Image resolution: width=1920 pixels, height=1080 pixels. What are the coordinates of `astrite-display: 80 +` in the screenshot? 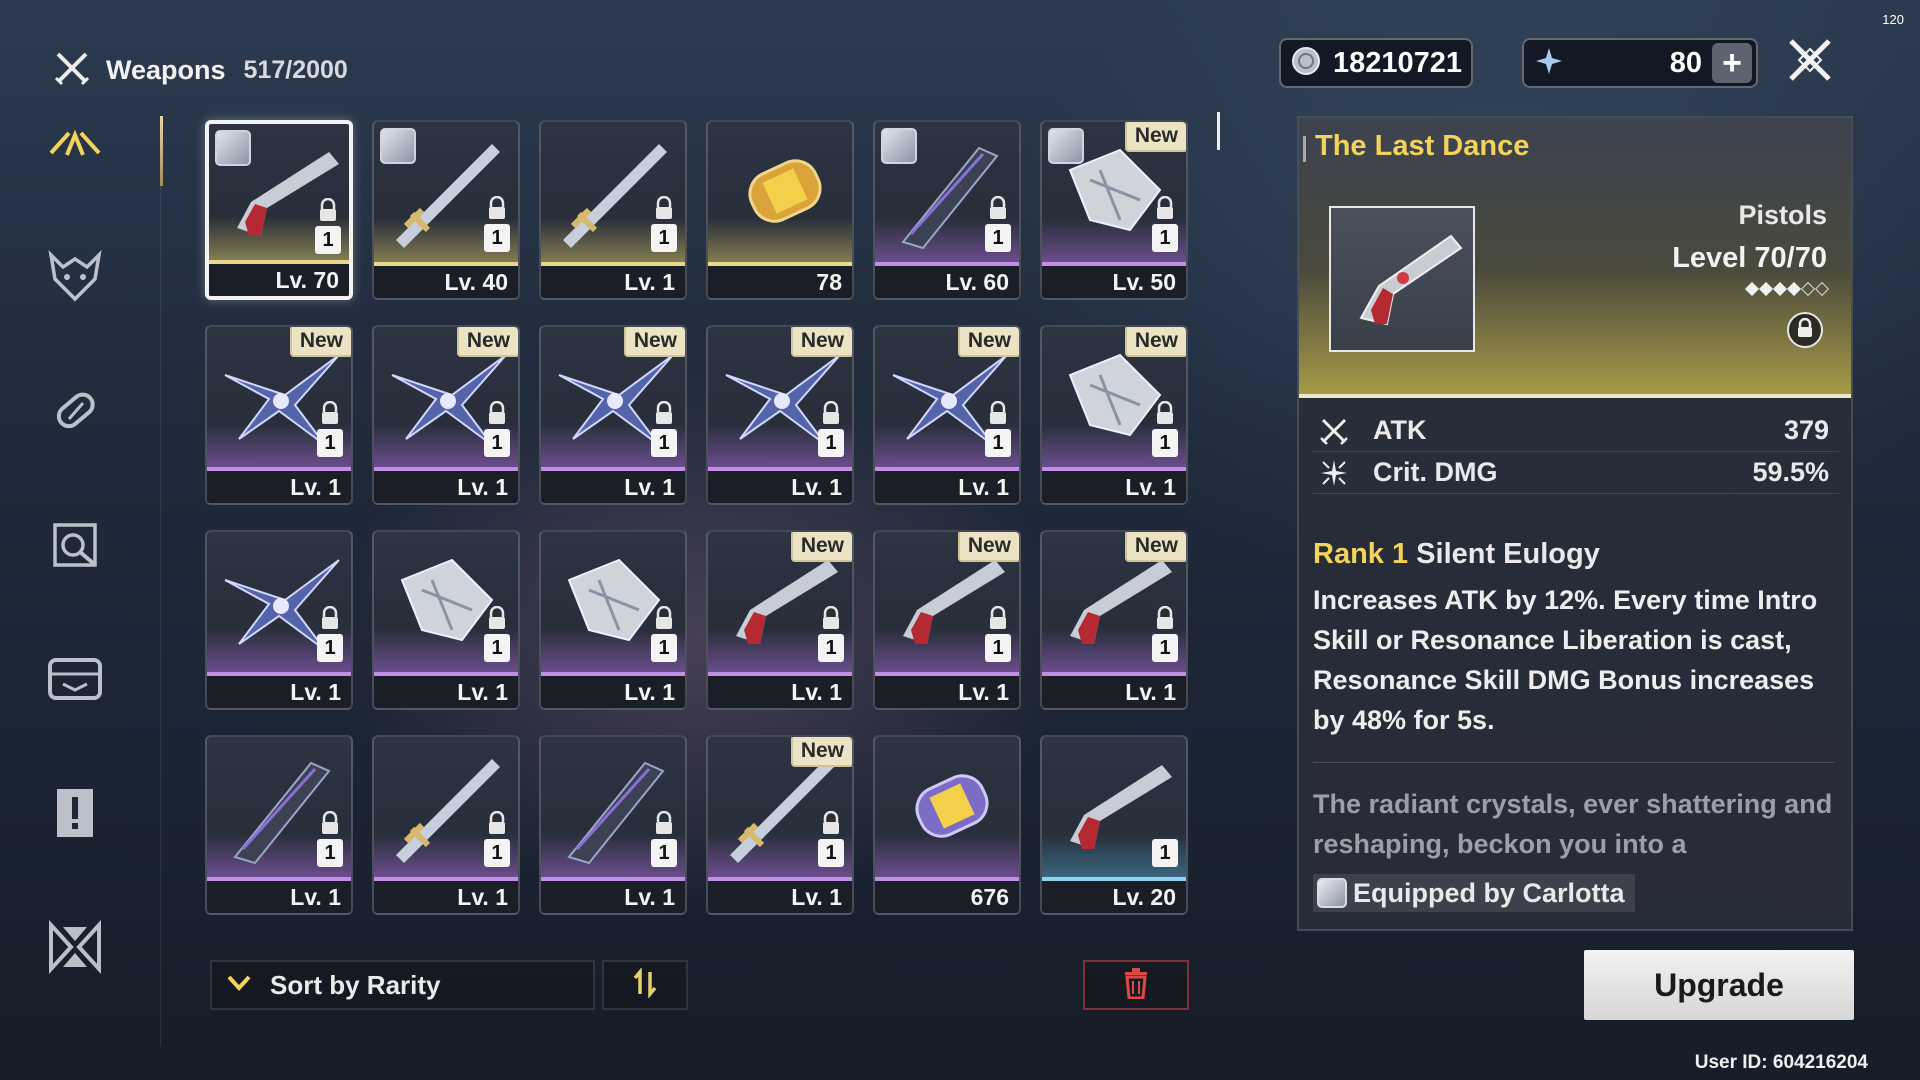 It's located at (1640, 63).